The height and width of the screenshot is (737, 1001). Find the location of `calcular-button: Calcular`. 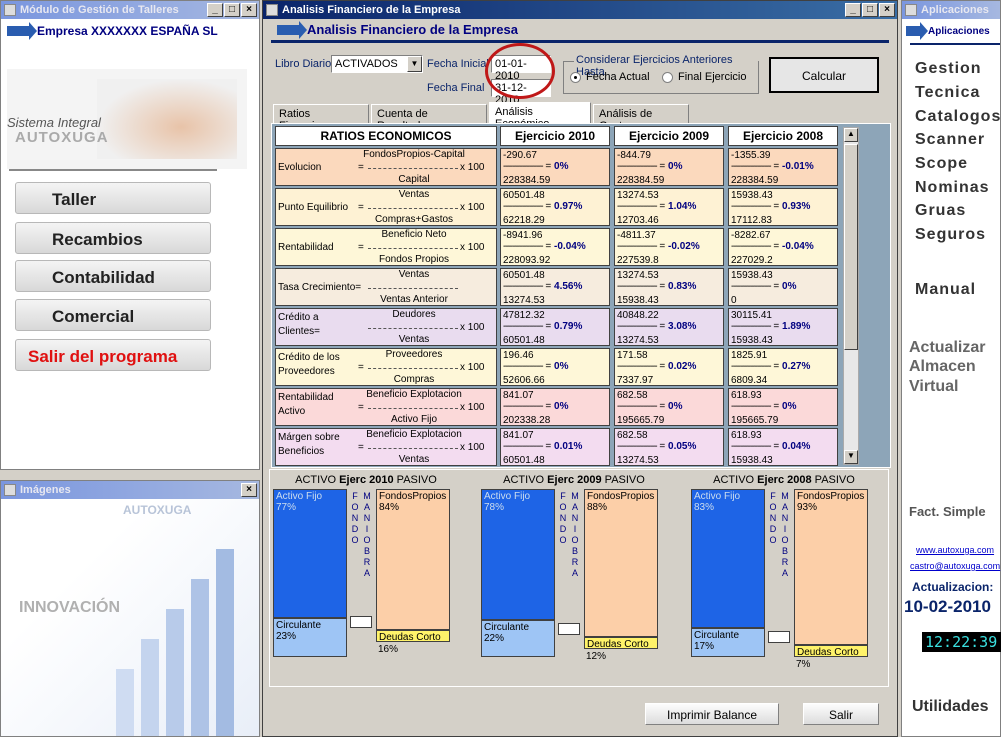

calcular-button: Calcular is located at coordinates (824, 75).